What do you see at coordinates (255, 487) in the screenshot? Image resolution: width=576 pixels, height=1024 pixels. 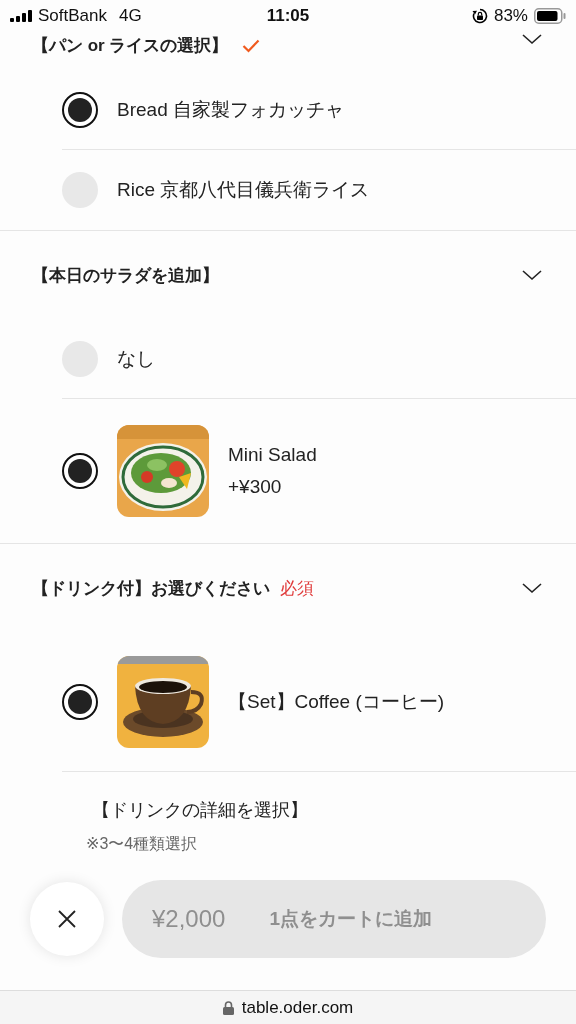 I see `option-price: +¥300` at bounding box center [255, 487].